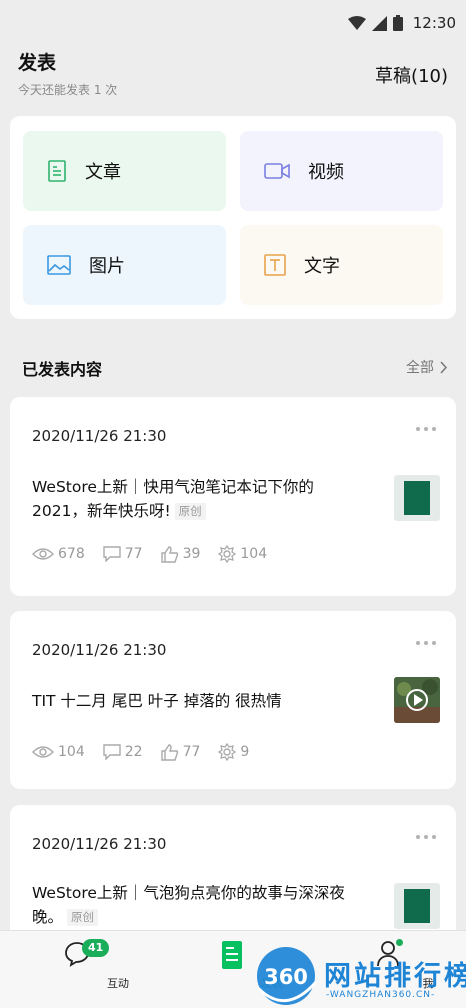 This screenshot has height=1008, width=466. Describe the element at coordinates (118, 983) in the screenshot. I see `tab-interact-label: 互动` at that location.